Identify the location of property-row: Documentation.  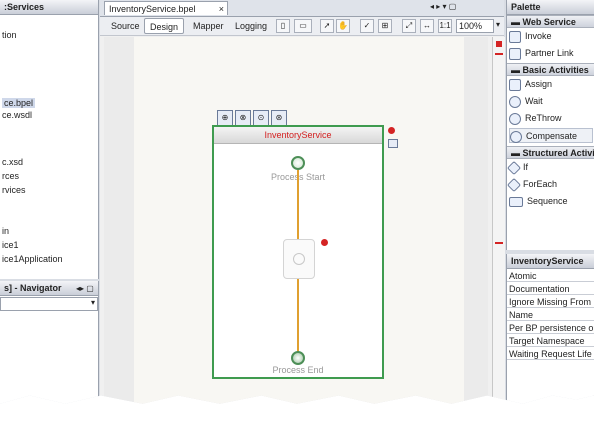
(550, 289).